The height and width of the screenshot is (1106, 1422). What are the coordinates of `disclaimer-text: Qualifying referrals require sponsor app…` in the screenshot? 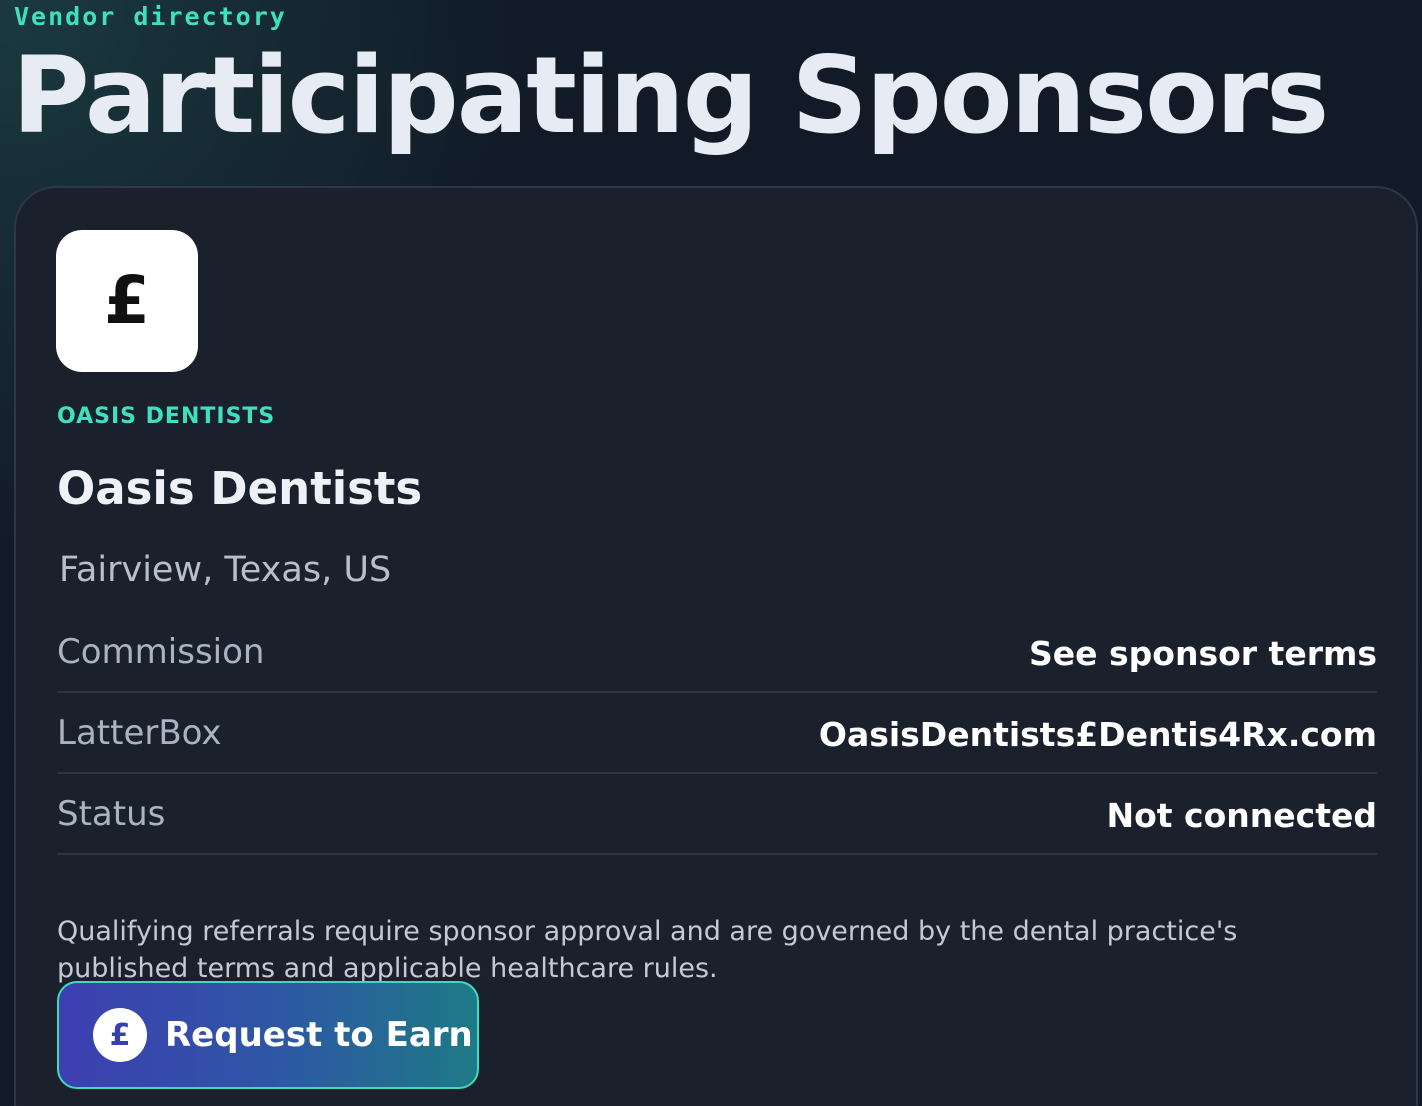 It's located at (647, 950).